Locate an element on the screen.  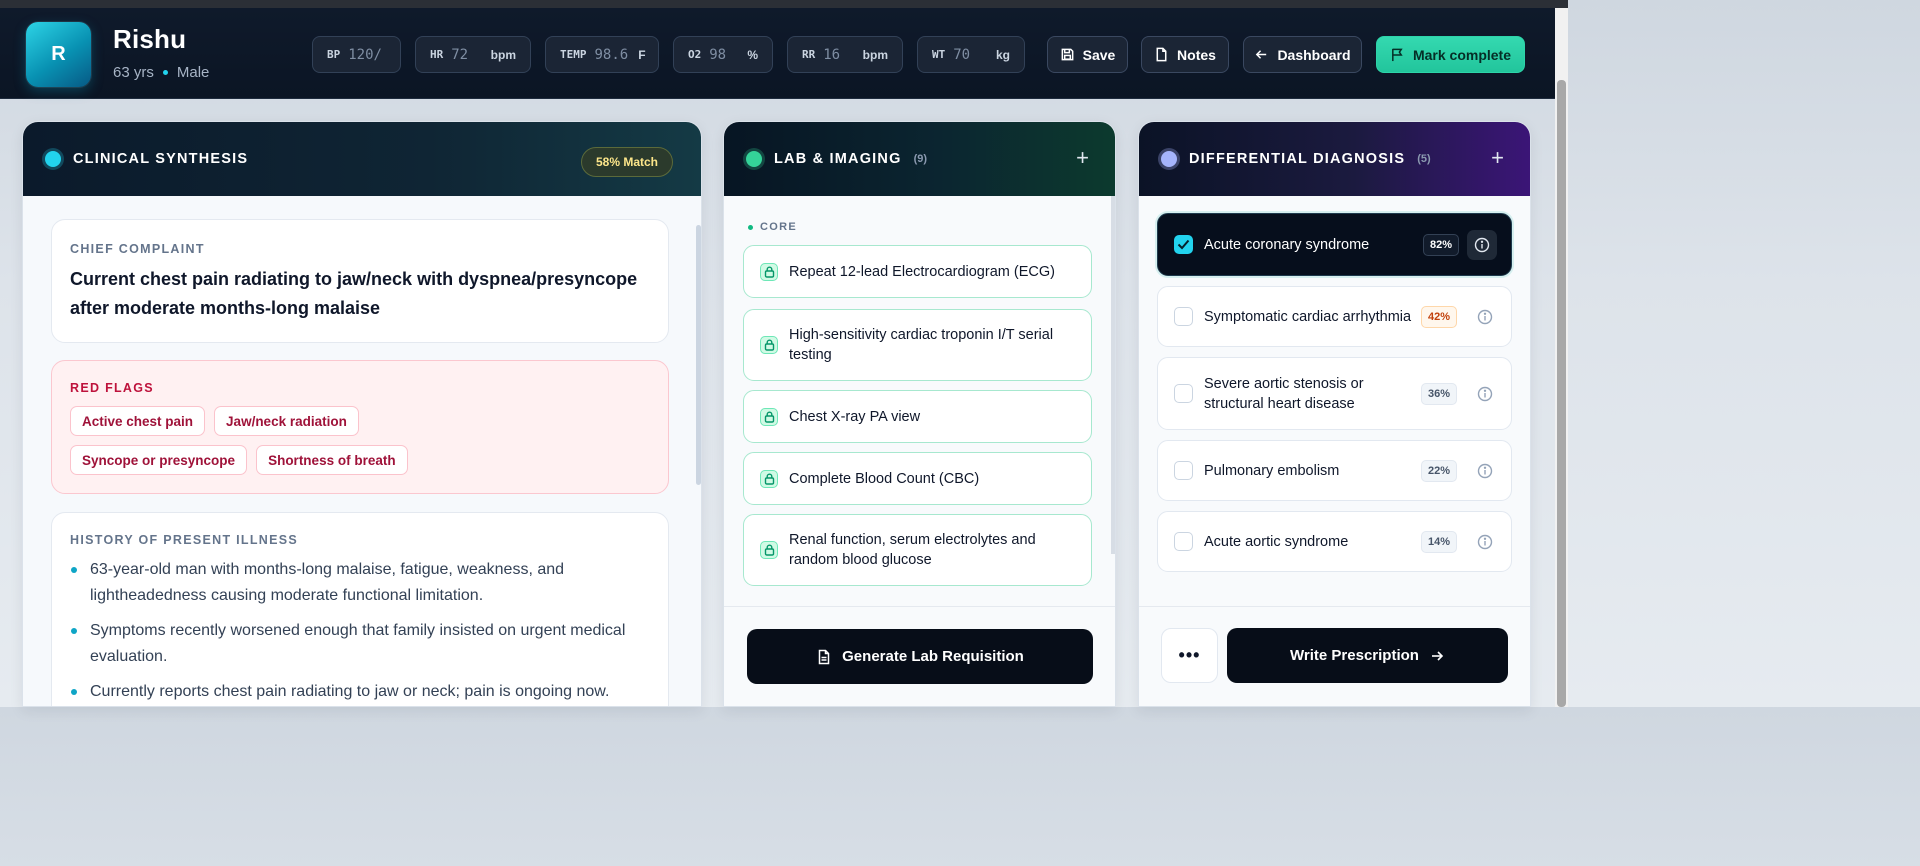
vital-unit: bpm is located at coordinates (503, 54).